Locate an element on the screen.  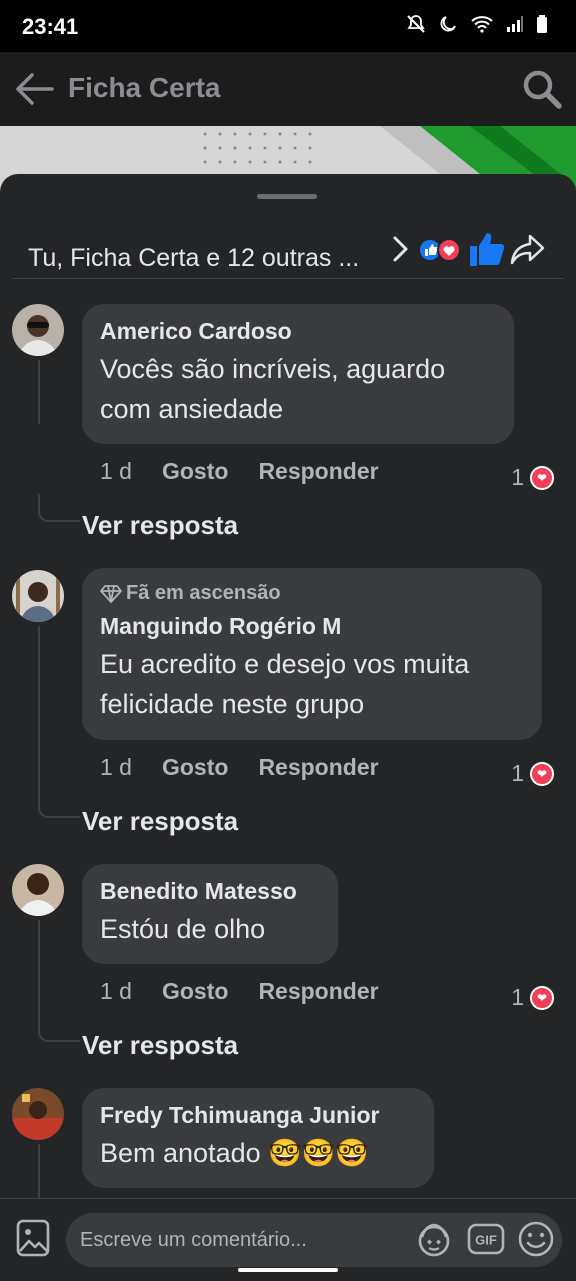
battery-icon is located at coordinates (542, 24).